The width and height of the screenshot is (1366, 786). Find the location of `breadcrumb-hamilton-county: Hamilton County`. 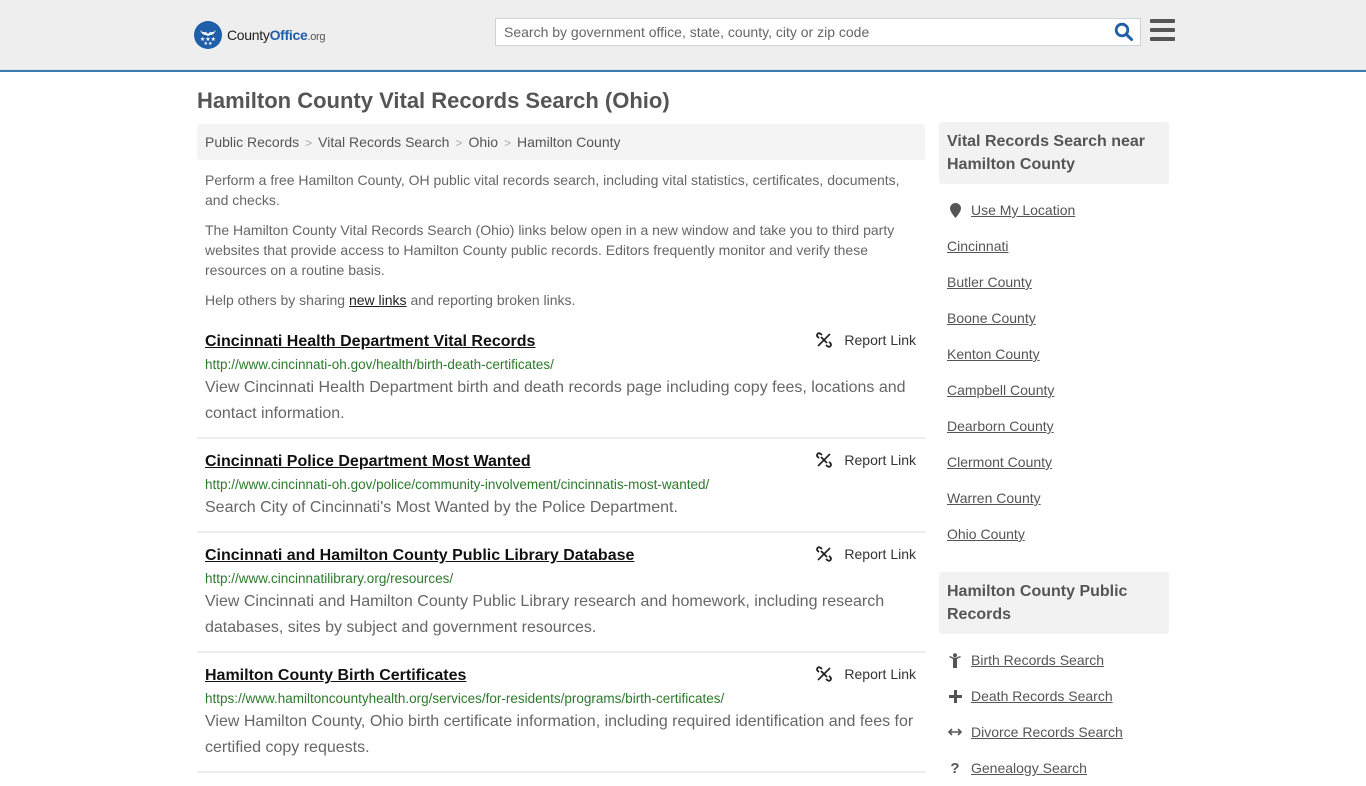

breadcrumb-hamilton-county: Hamilton County is located at coordinates (569, 142).